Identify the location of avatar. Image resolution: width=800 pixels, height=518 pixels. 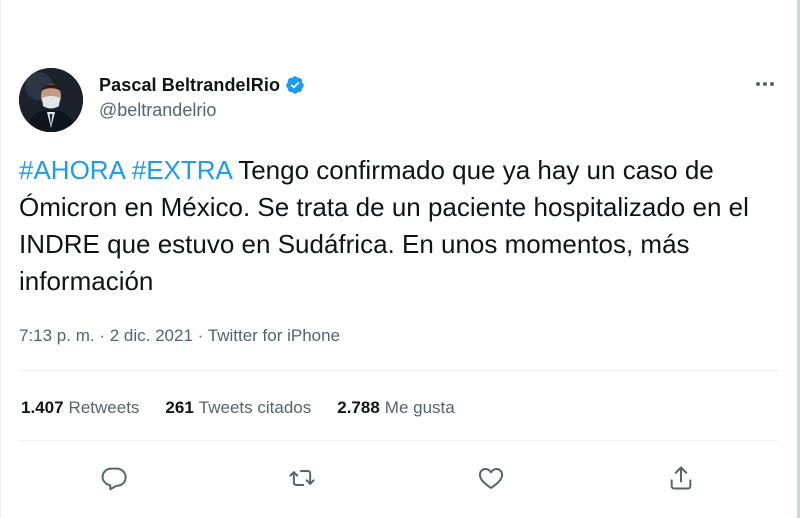
(51, 100).